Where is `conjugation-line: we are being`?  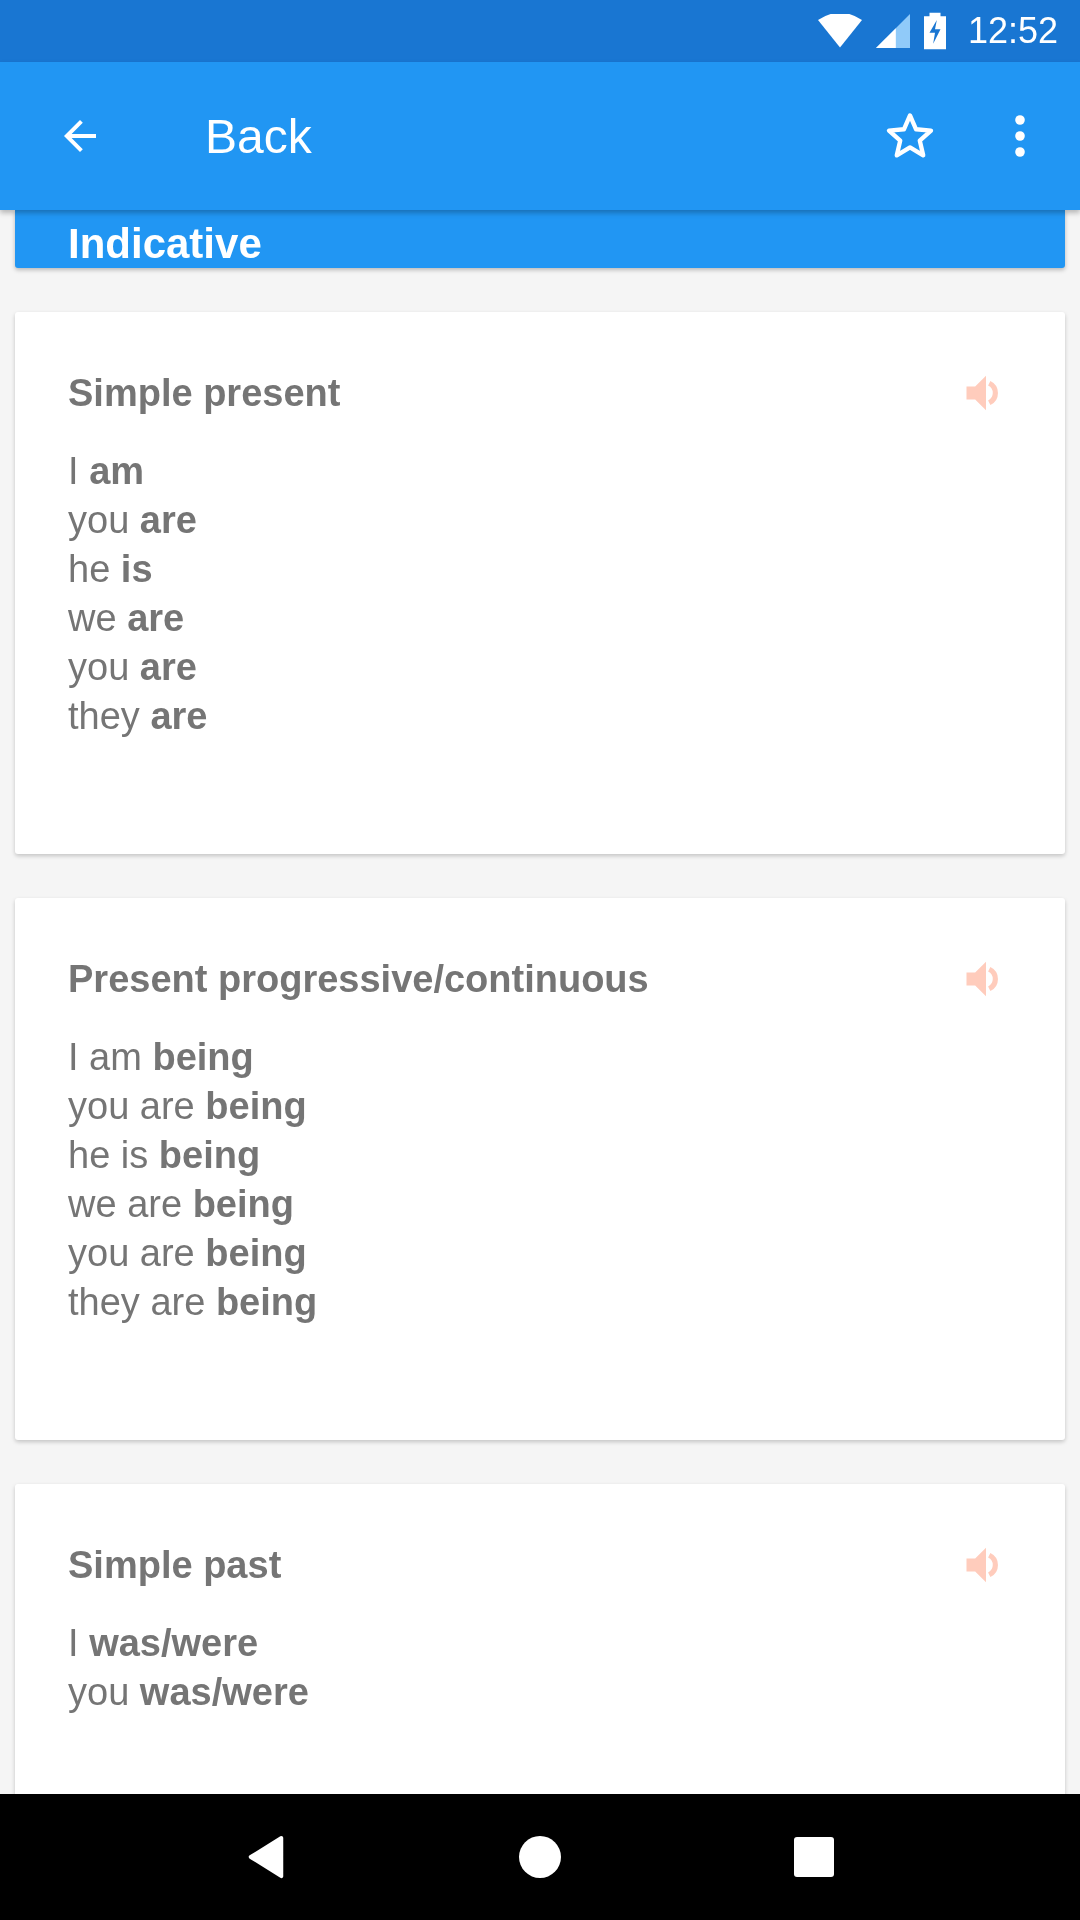
conjugation-line: we are being is located at coordinates (181, 1204).